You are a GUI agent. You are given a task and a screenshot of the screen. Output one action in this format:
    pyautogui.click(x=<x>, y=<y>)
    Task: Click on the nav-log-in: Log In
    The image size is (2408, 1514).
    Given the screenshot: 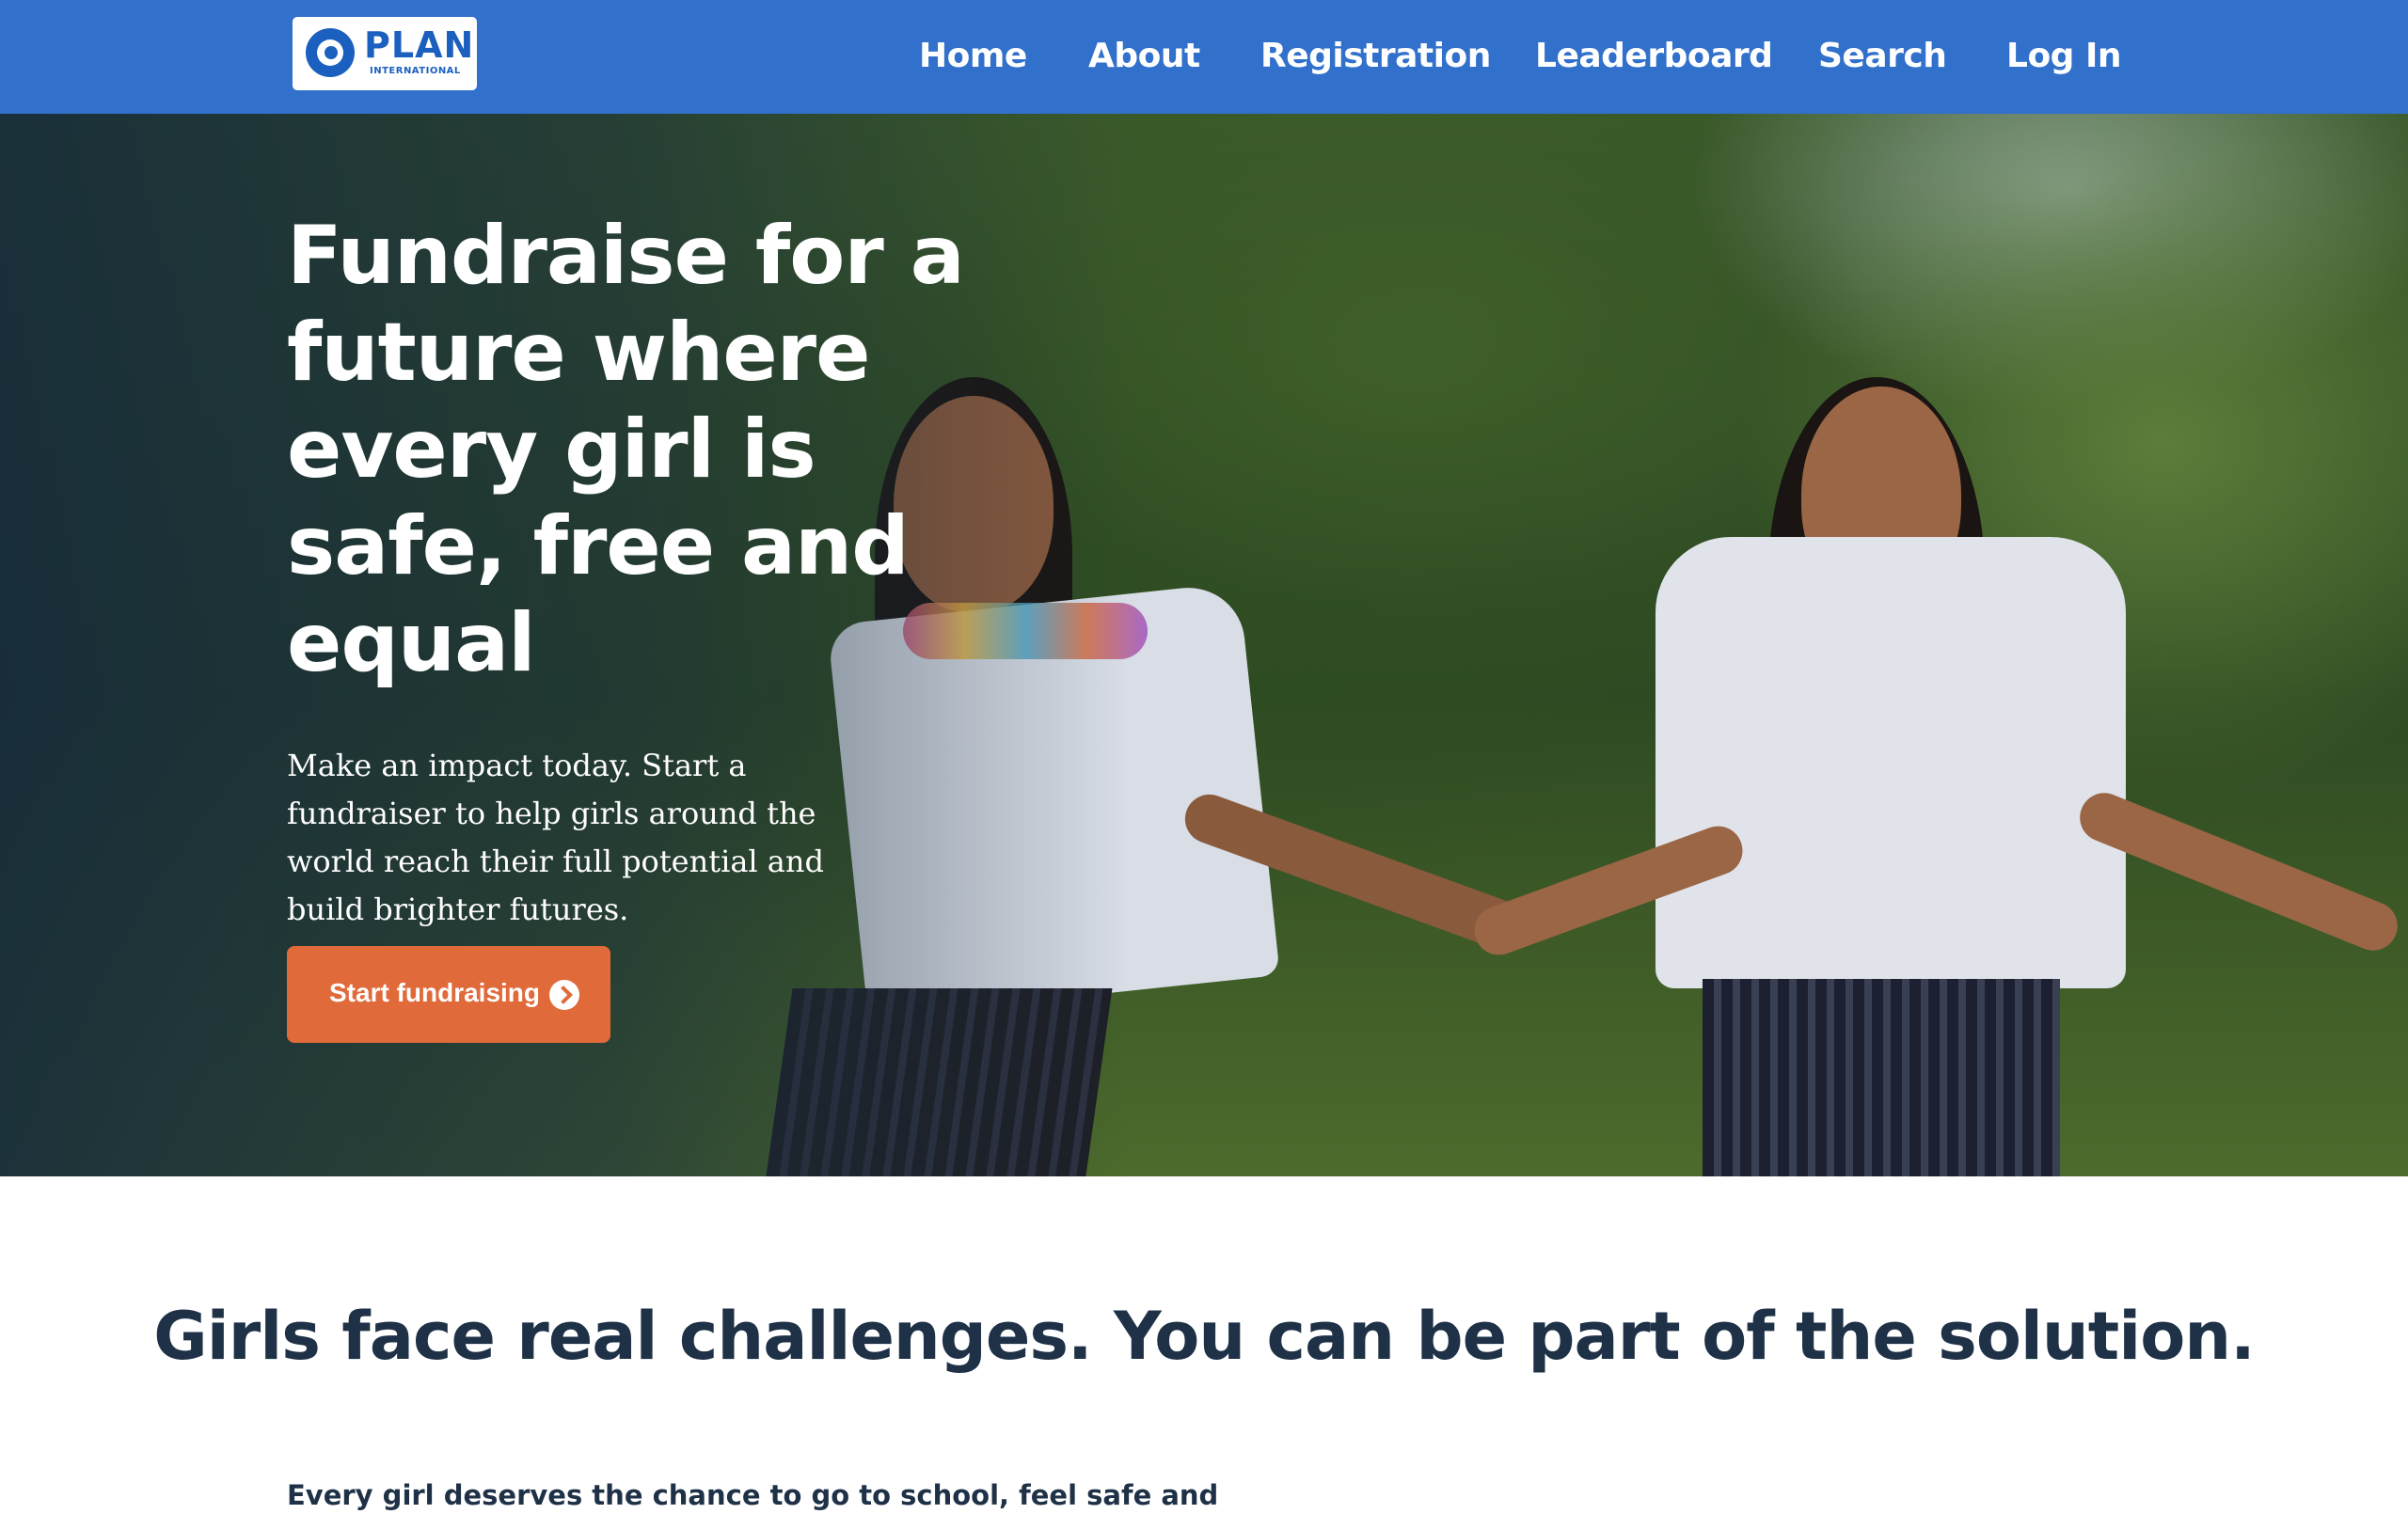 What is the action you would take?
    pyautogui.click(x=2064, y=56)
    